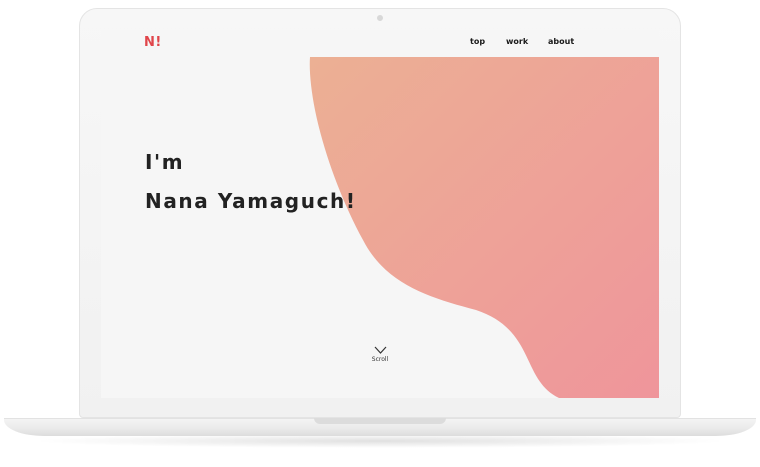 This screenshot has width=760, height=467. What do you see at coordinates (380, 18) in the screenshot?
I see `camera-dot` at bounding box center [380, 18].